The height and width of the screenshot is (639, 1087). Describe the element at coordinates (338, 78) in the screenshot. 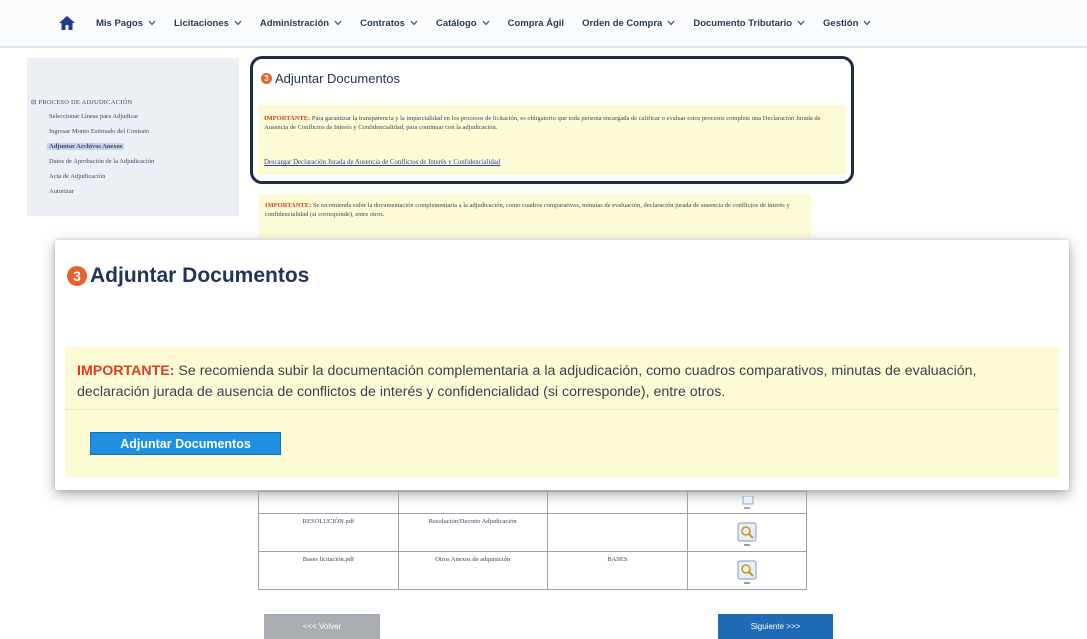

I see `section-title-text: Adjuntar Documentos` at that location.